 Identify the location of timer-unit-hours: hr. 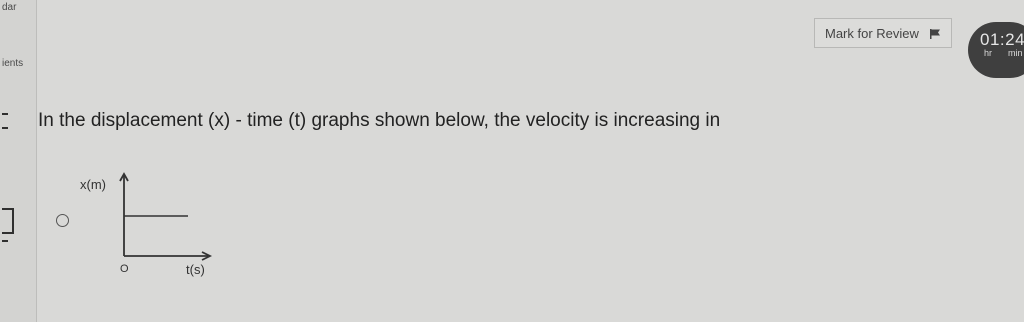
(988, 53).